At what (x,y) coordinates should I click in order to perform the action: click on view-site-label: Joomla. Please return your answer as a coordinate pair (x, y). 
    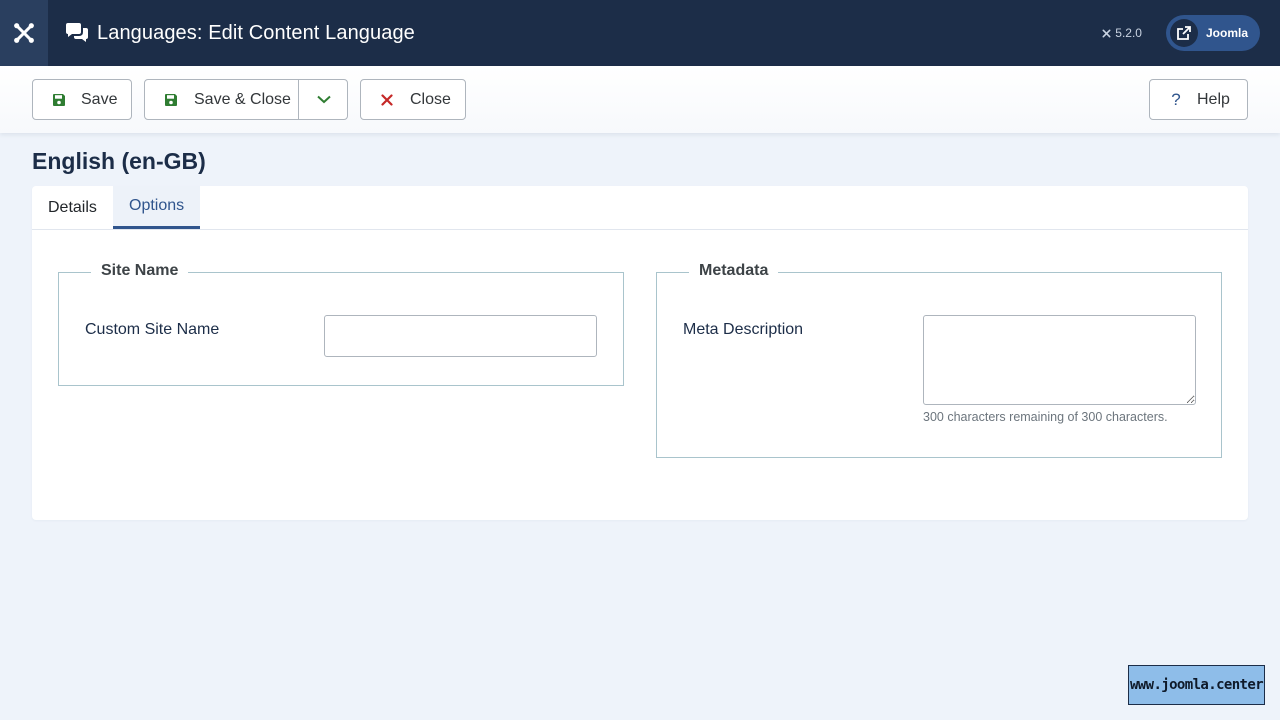
    Looking at the image, I should click on (1226, 33).